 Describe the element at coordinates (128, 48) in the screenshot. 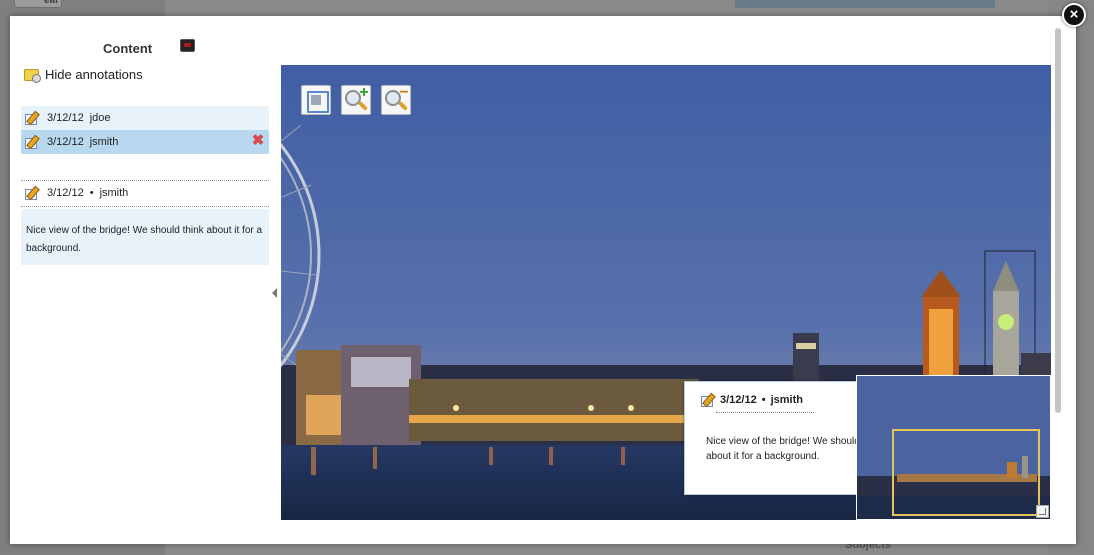

I see `panel-title: Content` at that location.